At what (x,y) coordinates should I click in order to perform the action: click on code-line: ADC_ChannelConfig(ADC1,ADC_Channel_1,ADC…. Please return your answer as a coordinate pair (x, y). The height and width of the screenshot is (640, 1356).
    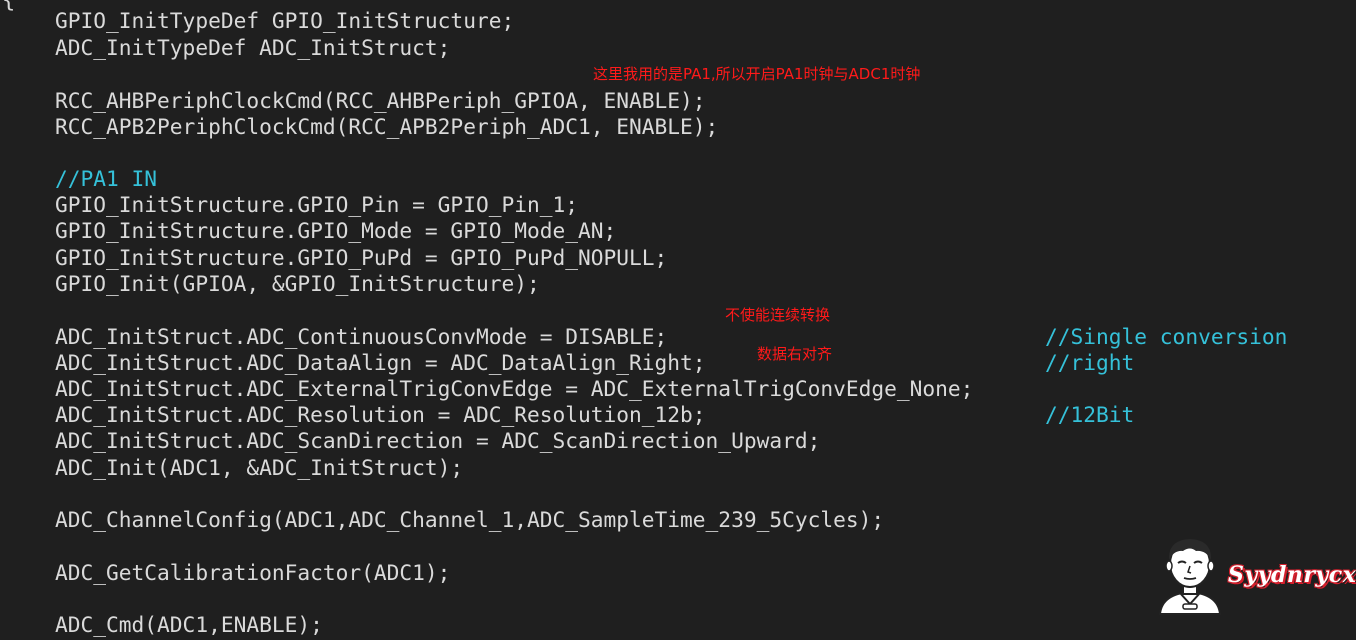
    Looking at the image, I should click on (470, 519).